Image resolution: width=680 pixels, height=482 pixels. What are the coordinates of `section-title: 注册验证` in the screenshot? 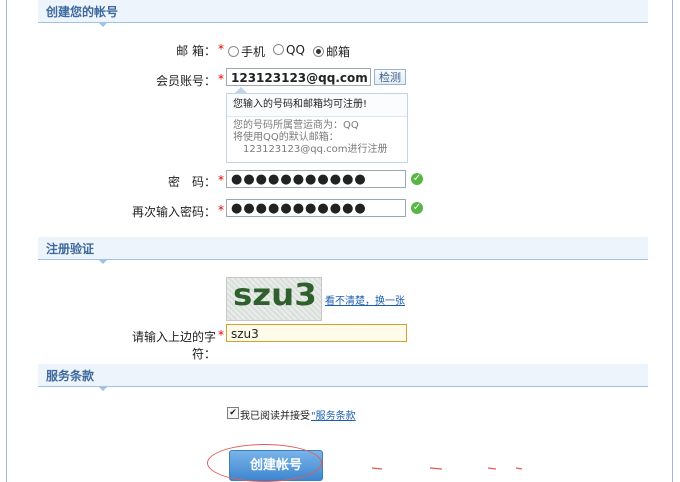 It's located at (70, 249).